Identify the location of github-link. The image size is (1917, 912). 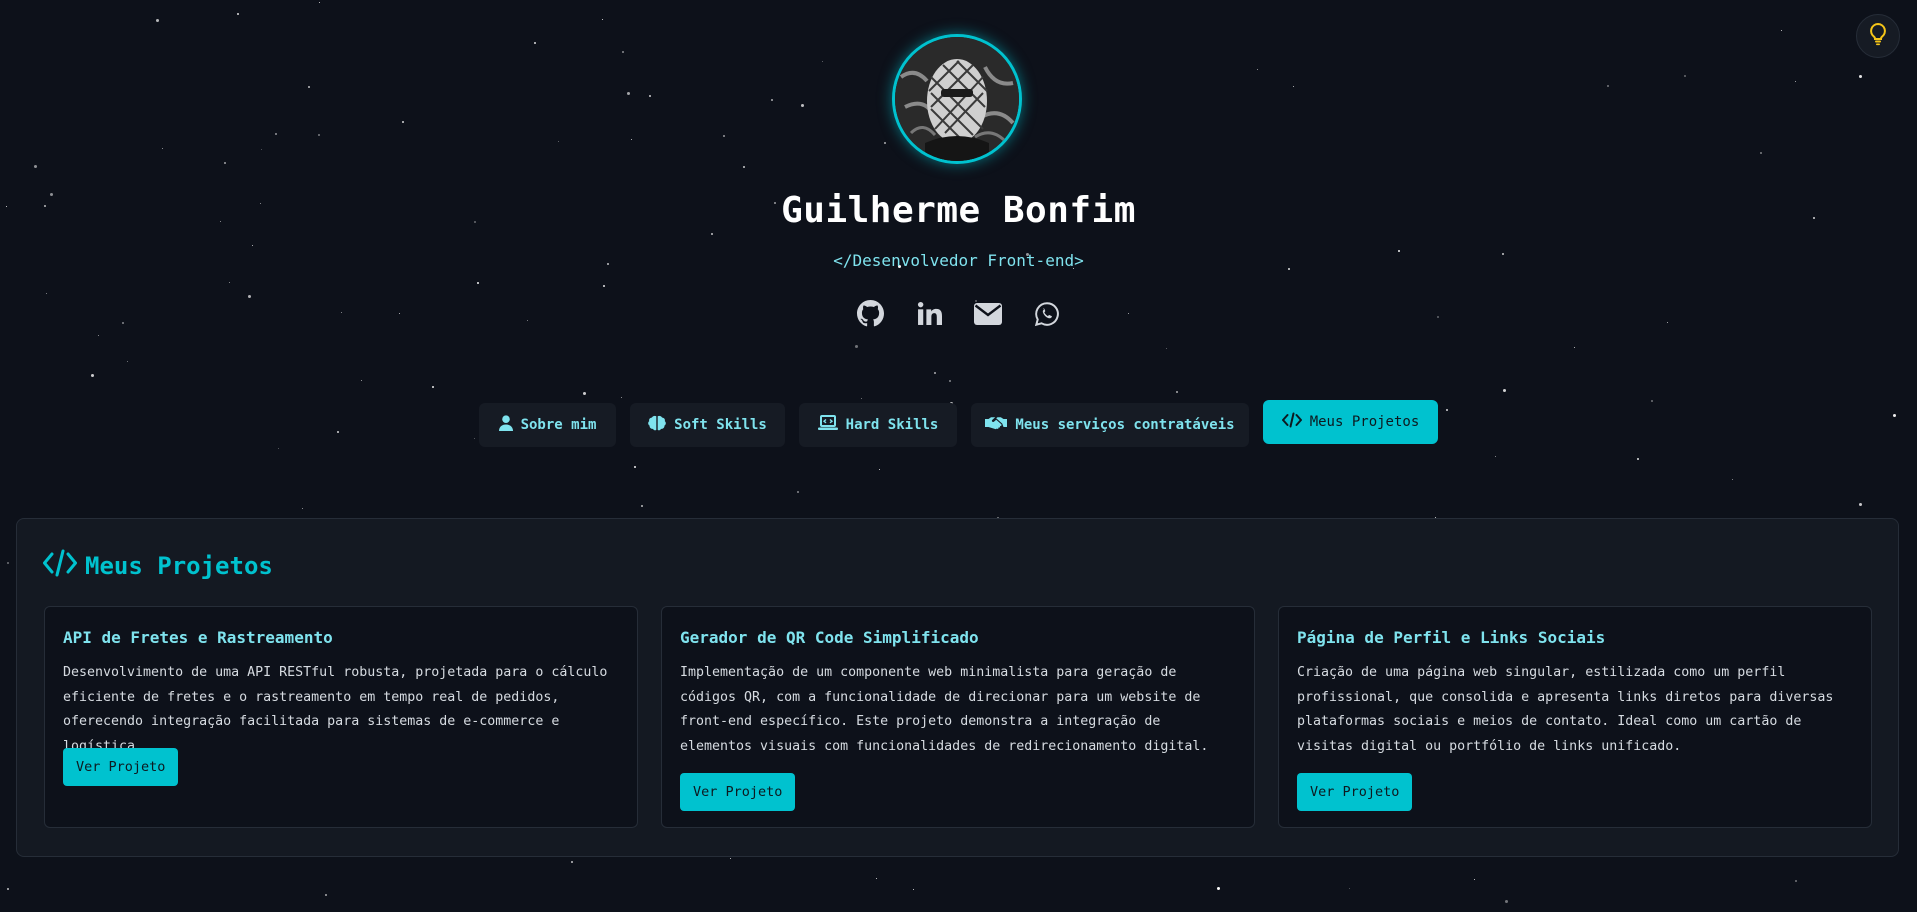
(870, 315).